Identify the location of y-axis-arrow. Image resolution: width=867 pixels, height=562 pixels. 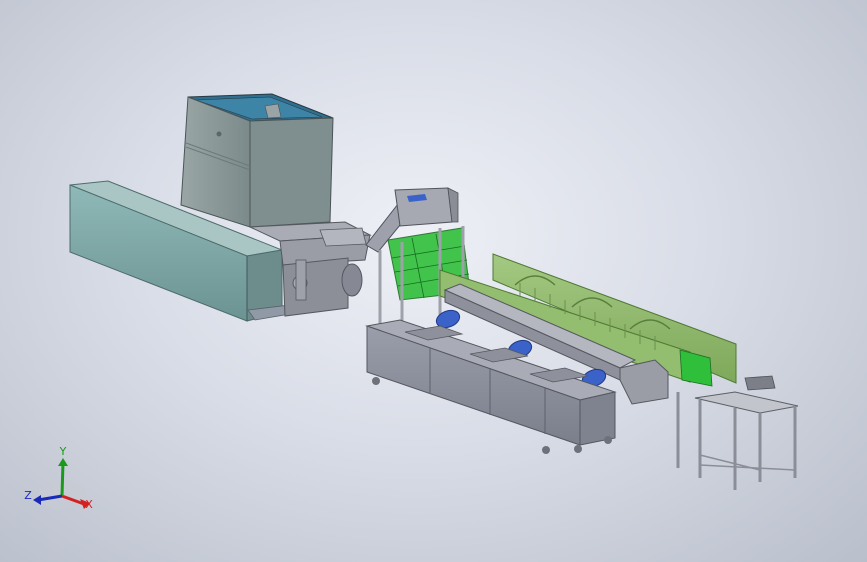
(63, 462).